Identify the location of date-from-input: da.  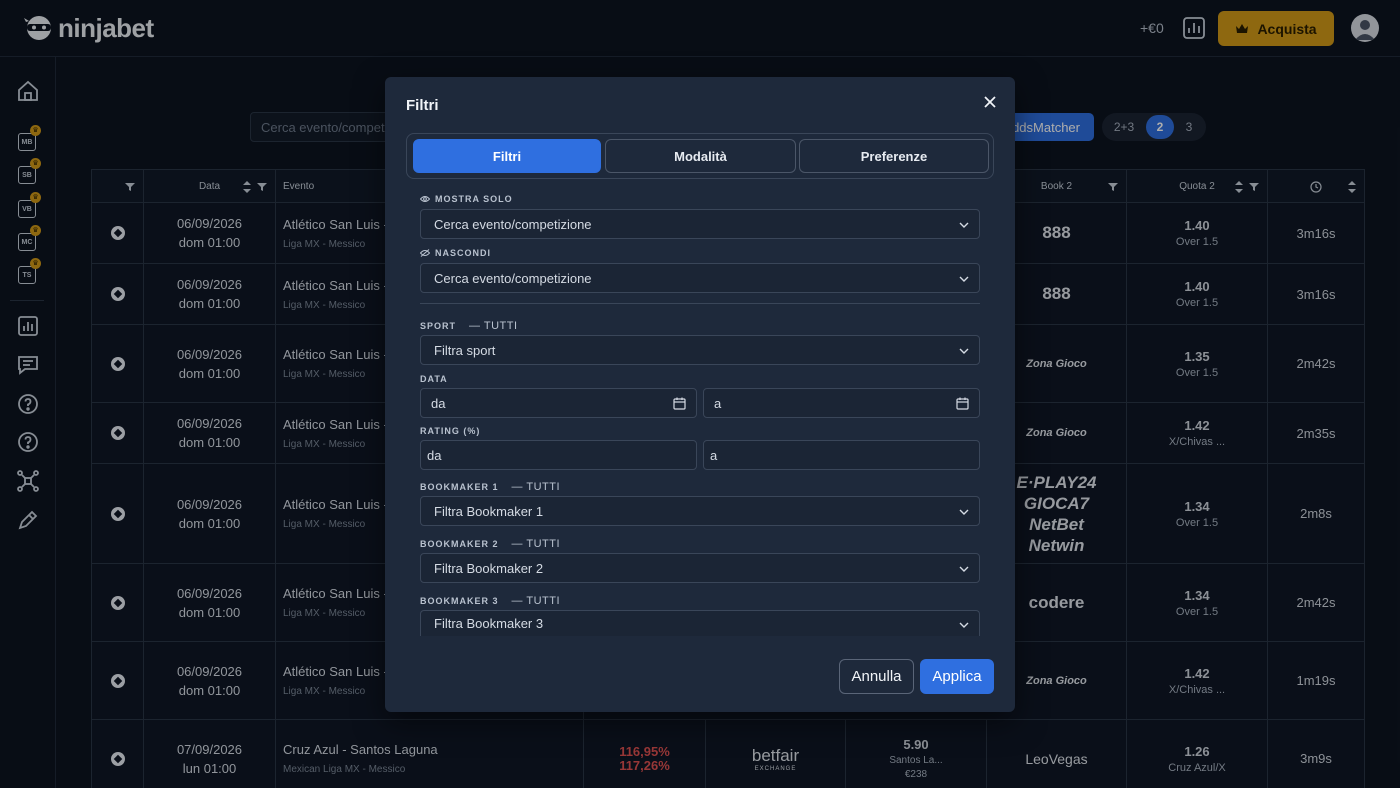
(558, 403).